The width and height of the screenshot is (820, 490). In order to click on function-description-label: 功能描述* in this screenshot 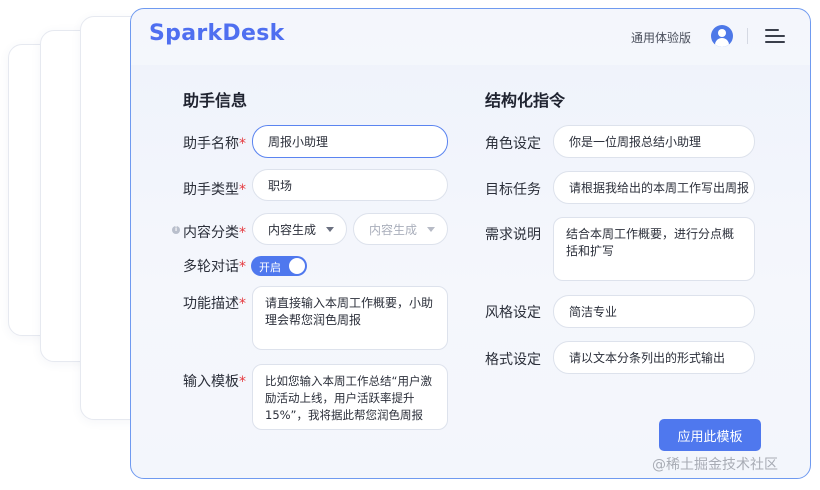, I will do `click(214, 304)`.